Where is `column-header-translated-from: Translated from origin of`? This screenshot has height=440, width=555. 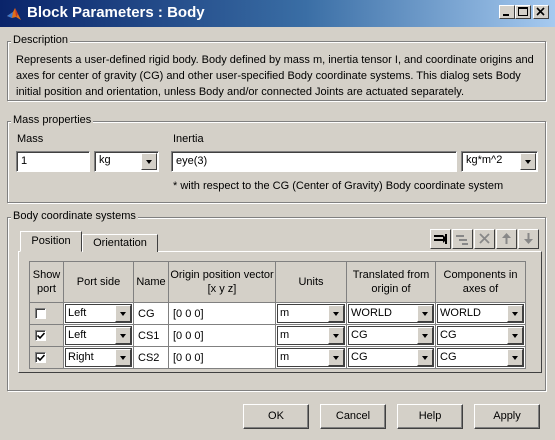
column-header-translated-from: Translated from origin of is located at coordinates (391, 282).